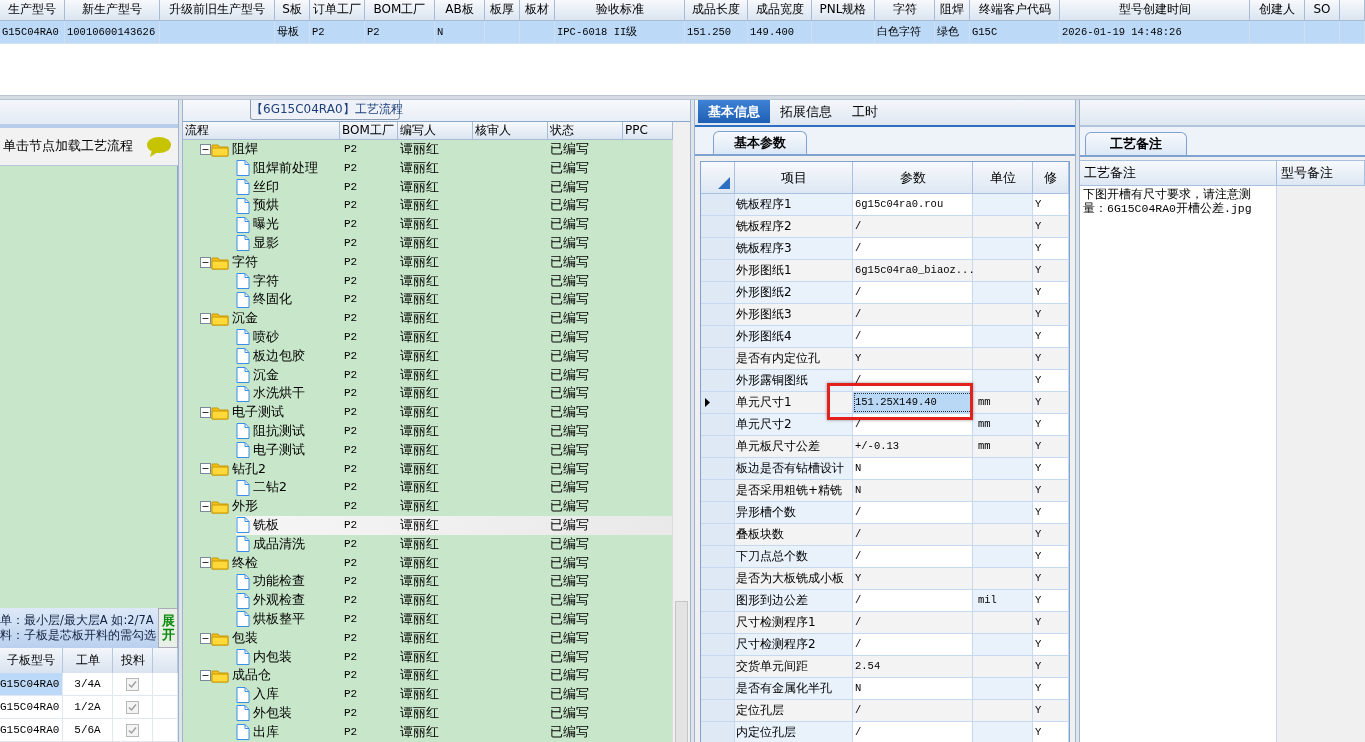 Image resolution: width=1365 pixels, height=742 pixels. What do you see at coordinates (427, 243) in the screenshot?
I see `tree-row: 显影 P2 谭丽红 已编写` at bounding box center [427, 243].